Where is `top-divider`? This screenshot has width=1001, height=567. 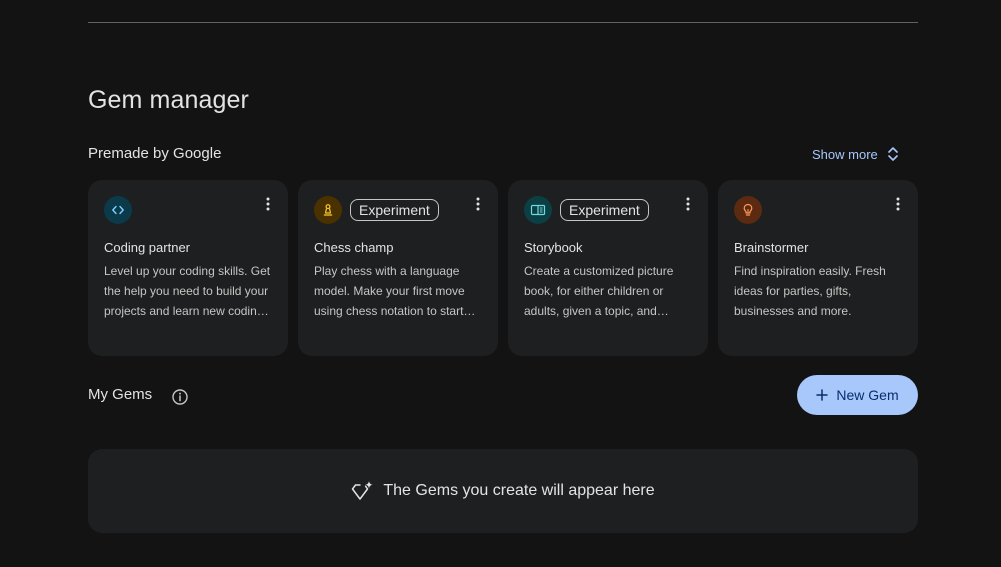 top-divider is located at coordinates (503, 22).